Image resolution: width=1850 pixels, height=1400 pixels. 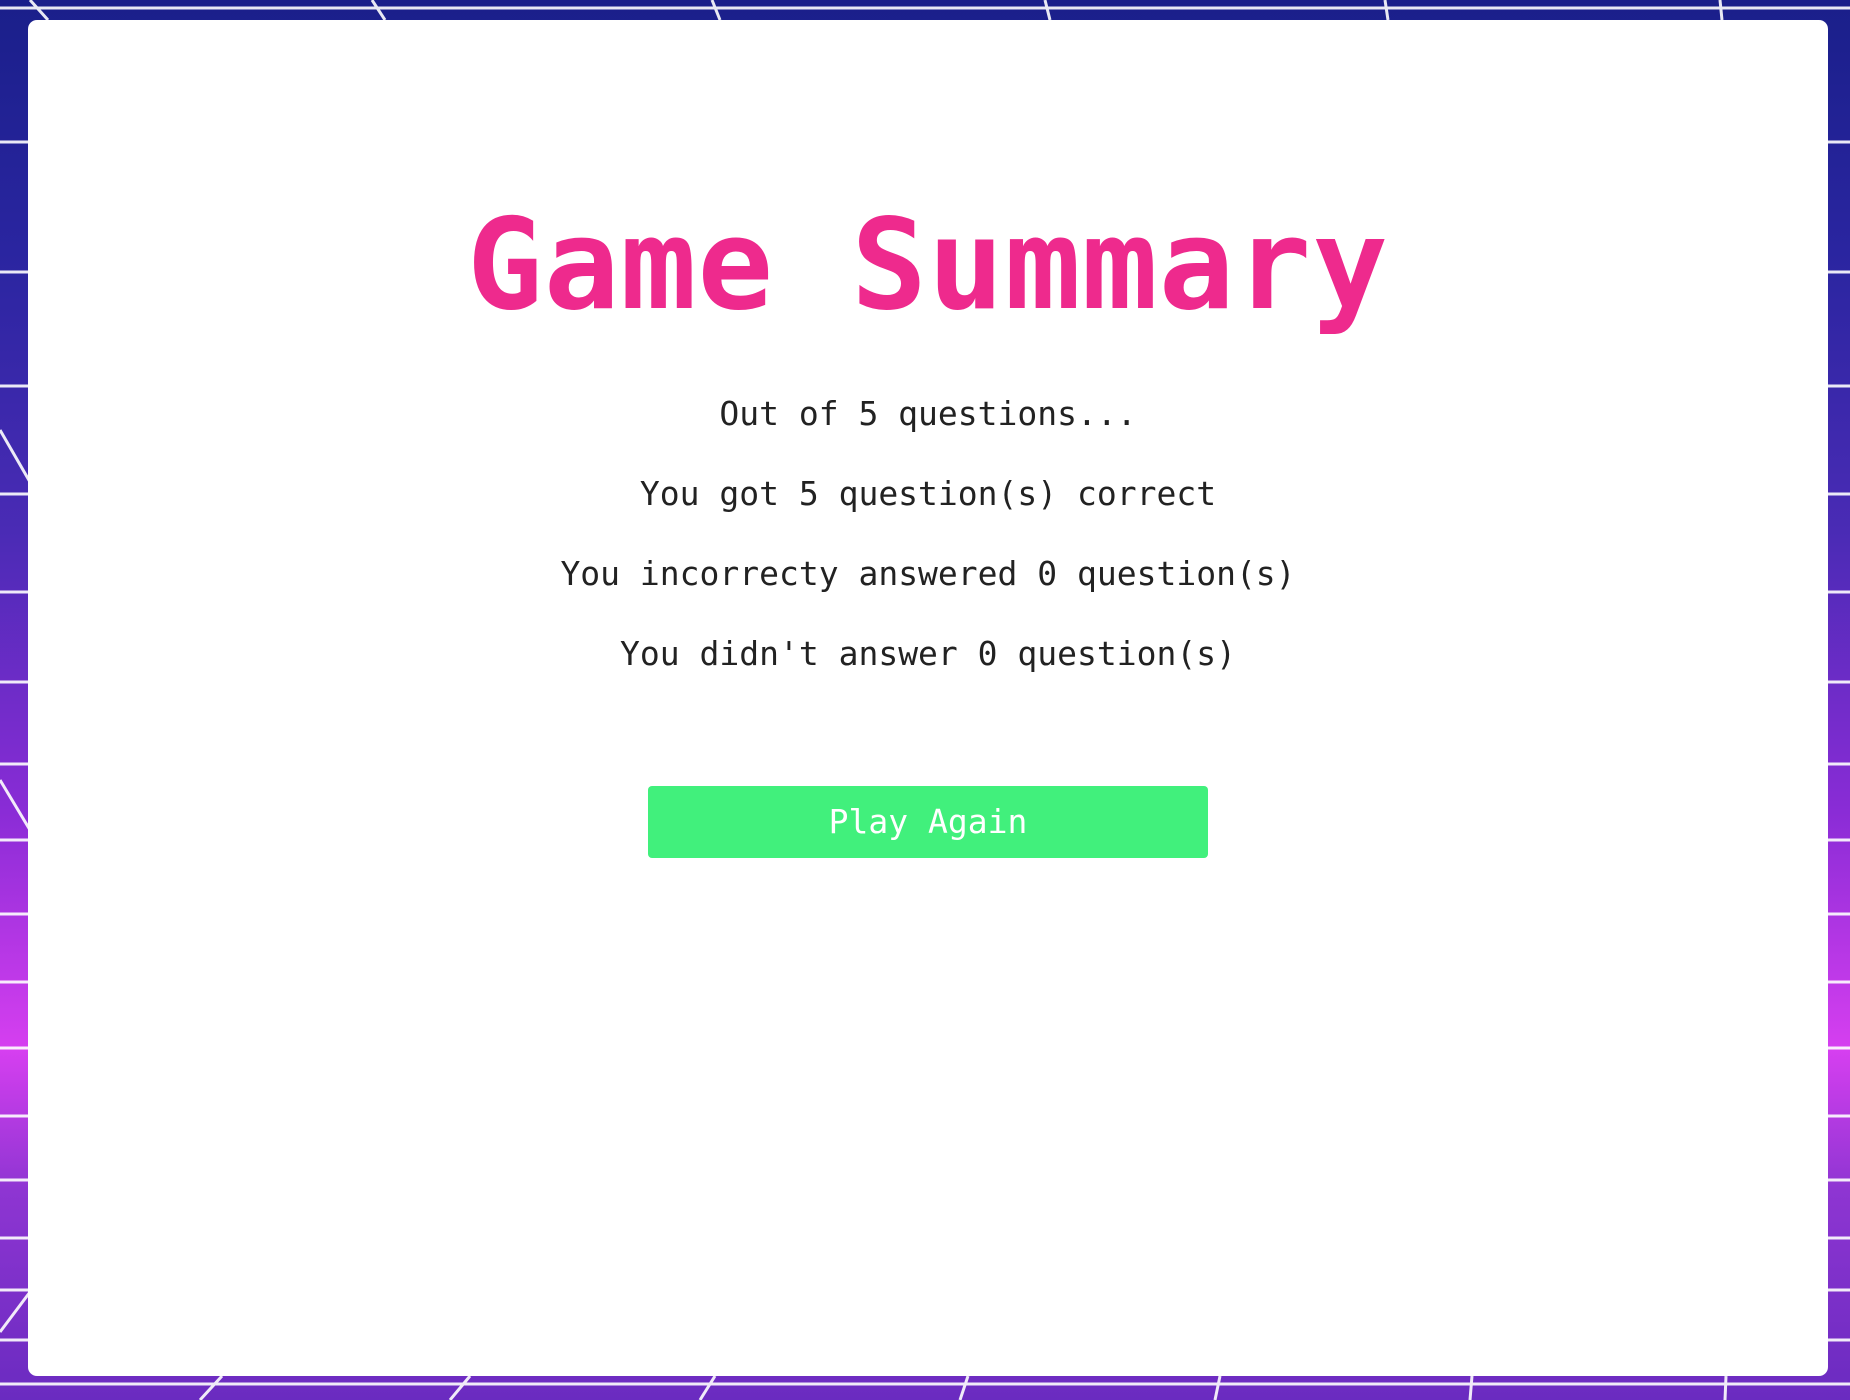 I want to click on unanswered-count-text: You didn't answer 0 question(s), so click(x=928, y=653).